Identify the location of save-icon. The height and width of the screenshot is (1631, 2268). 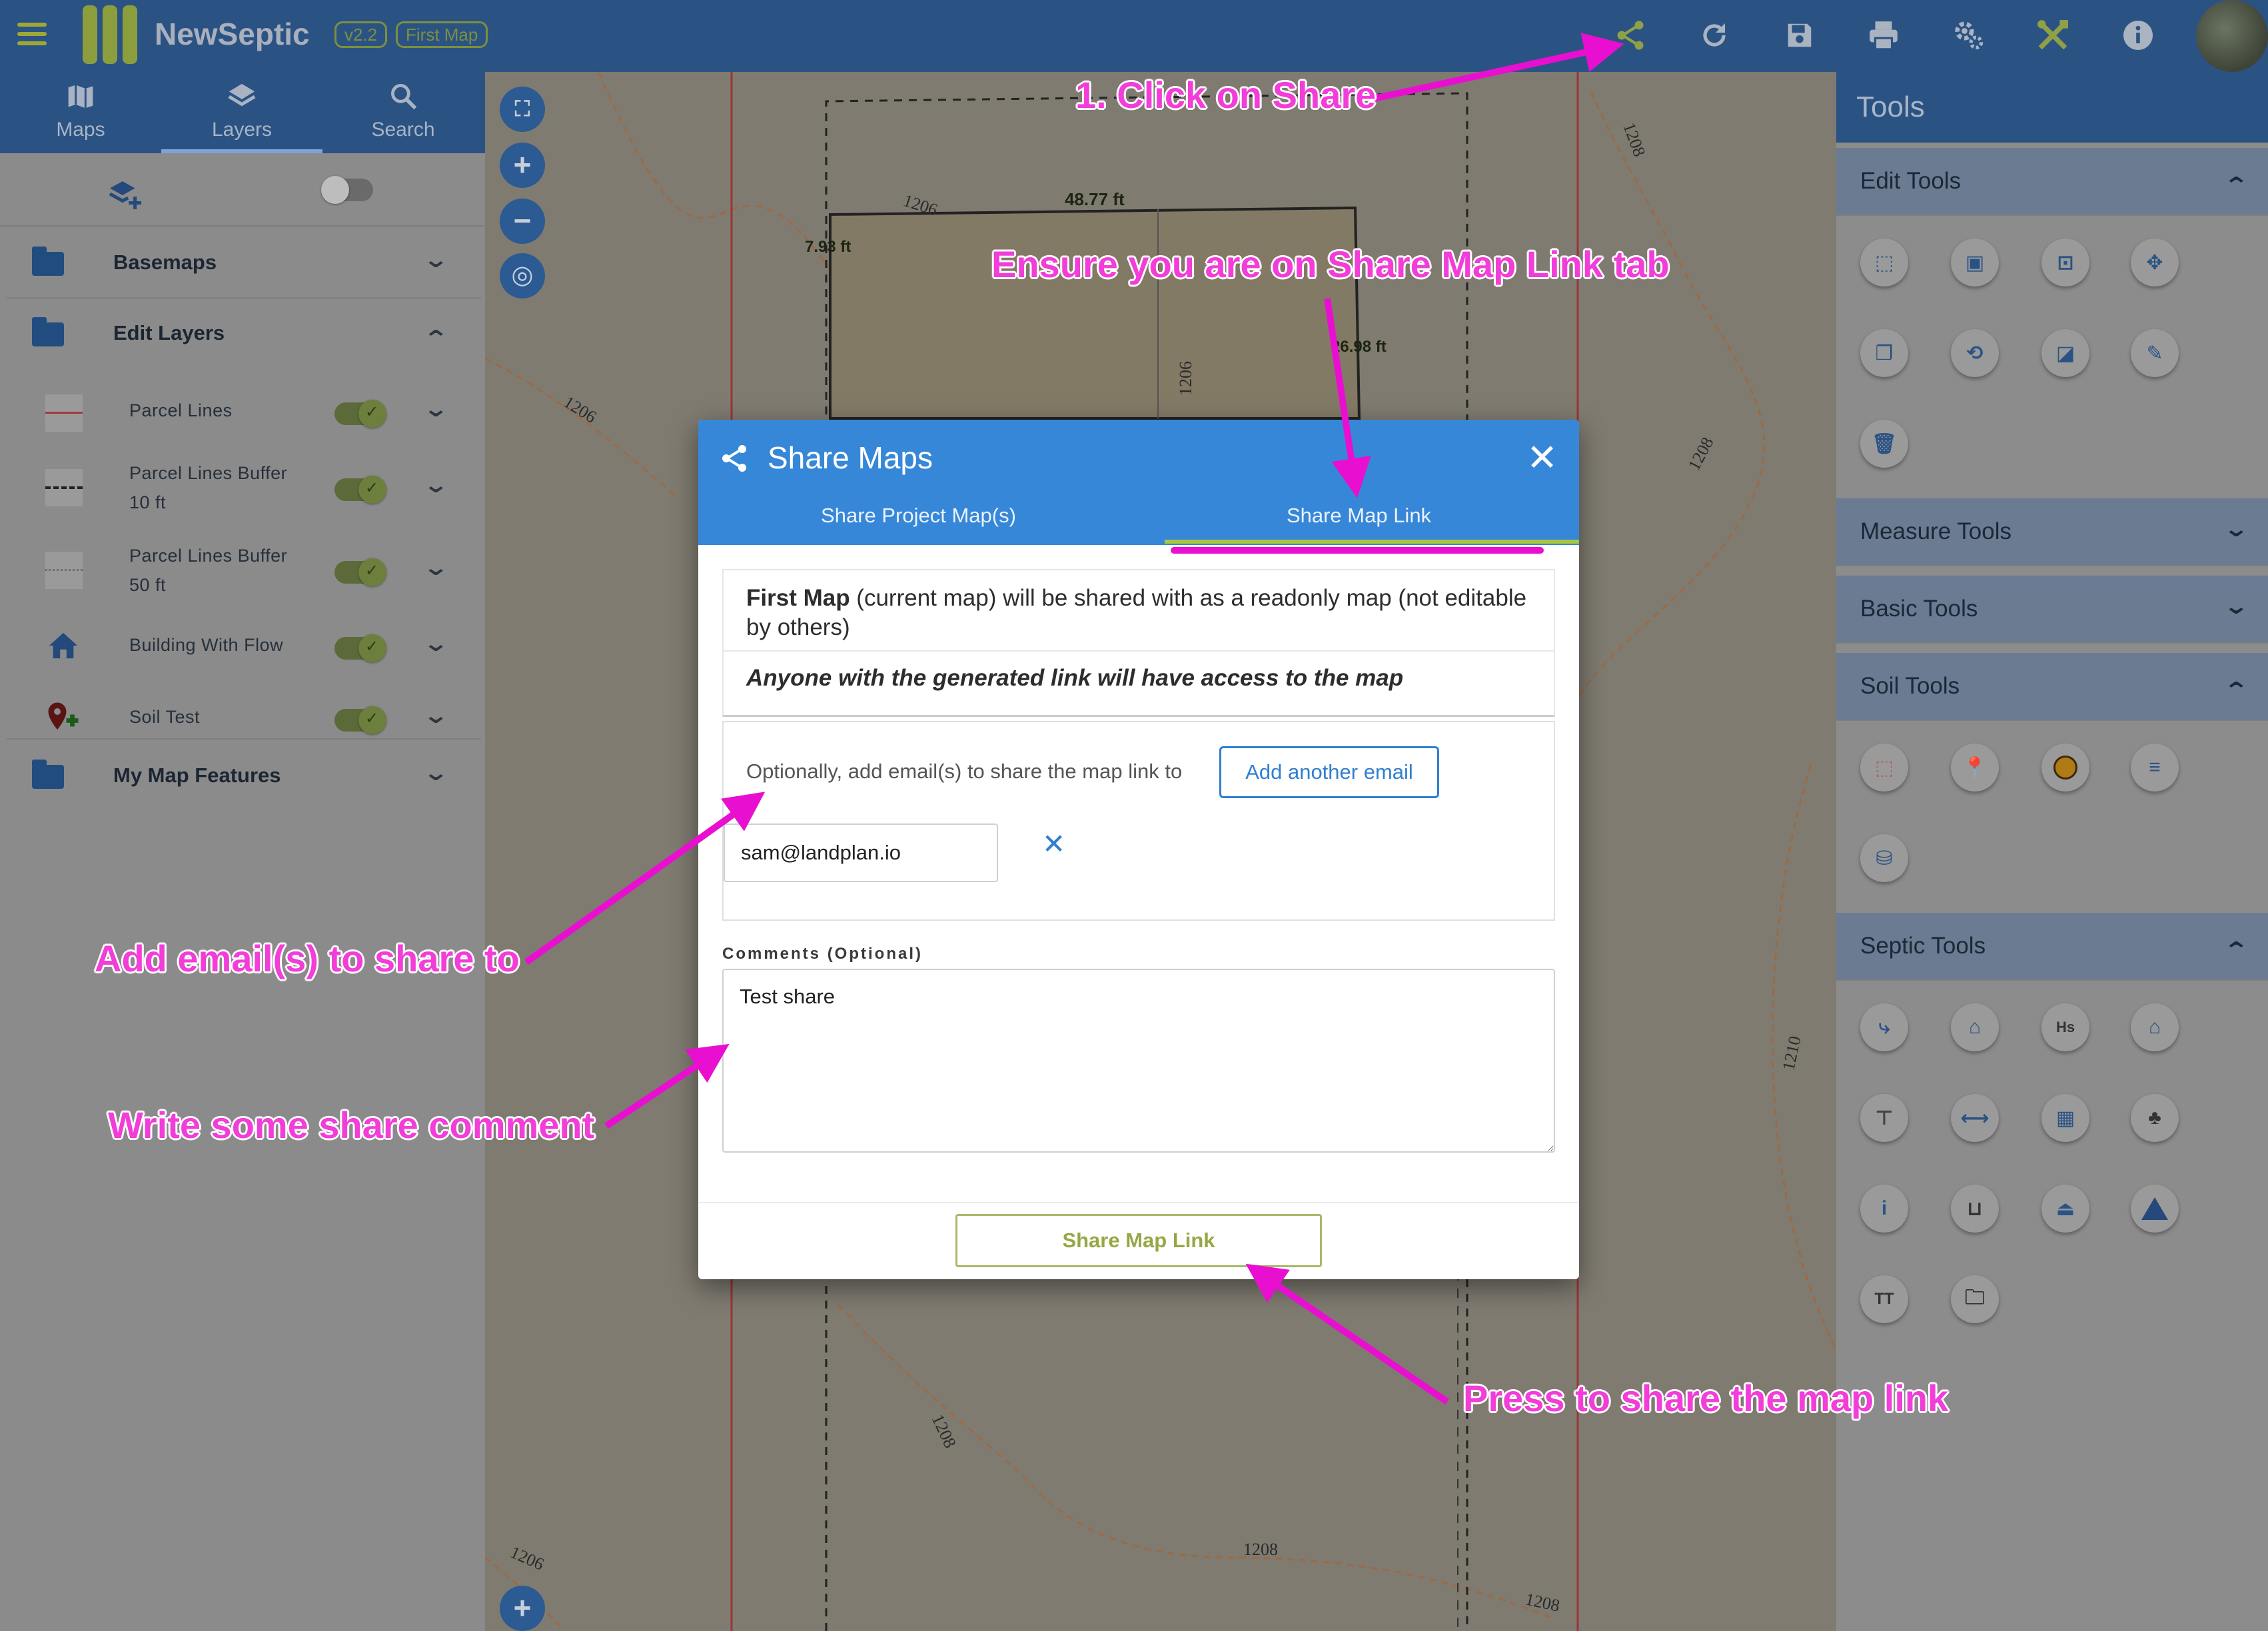
(1799, 35).